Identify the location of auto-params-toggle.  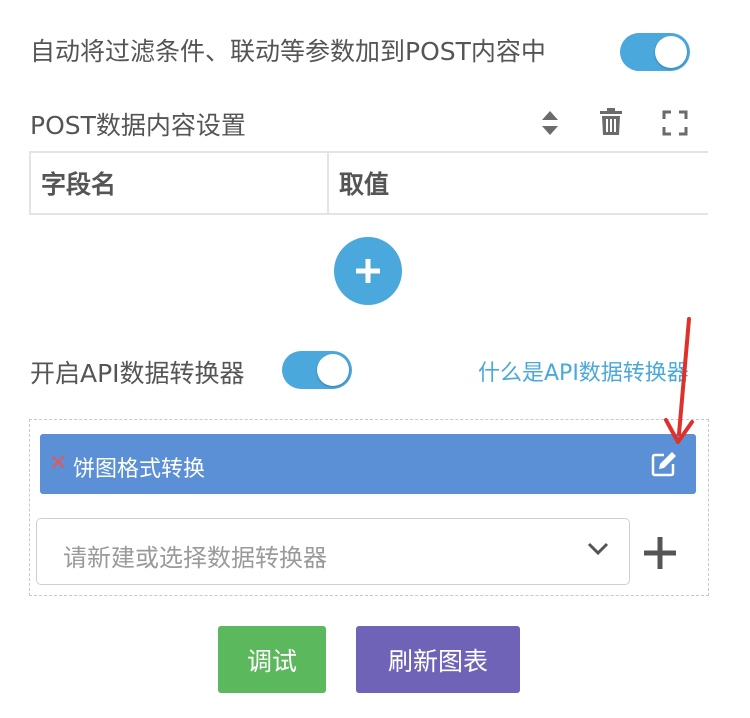
(655, 52).